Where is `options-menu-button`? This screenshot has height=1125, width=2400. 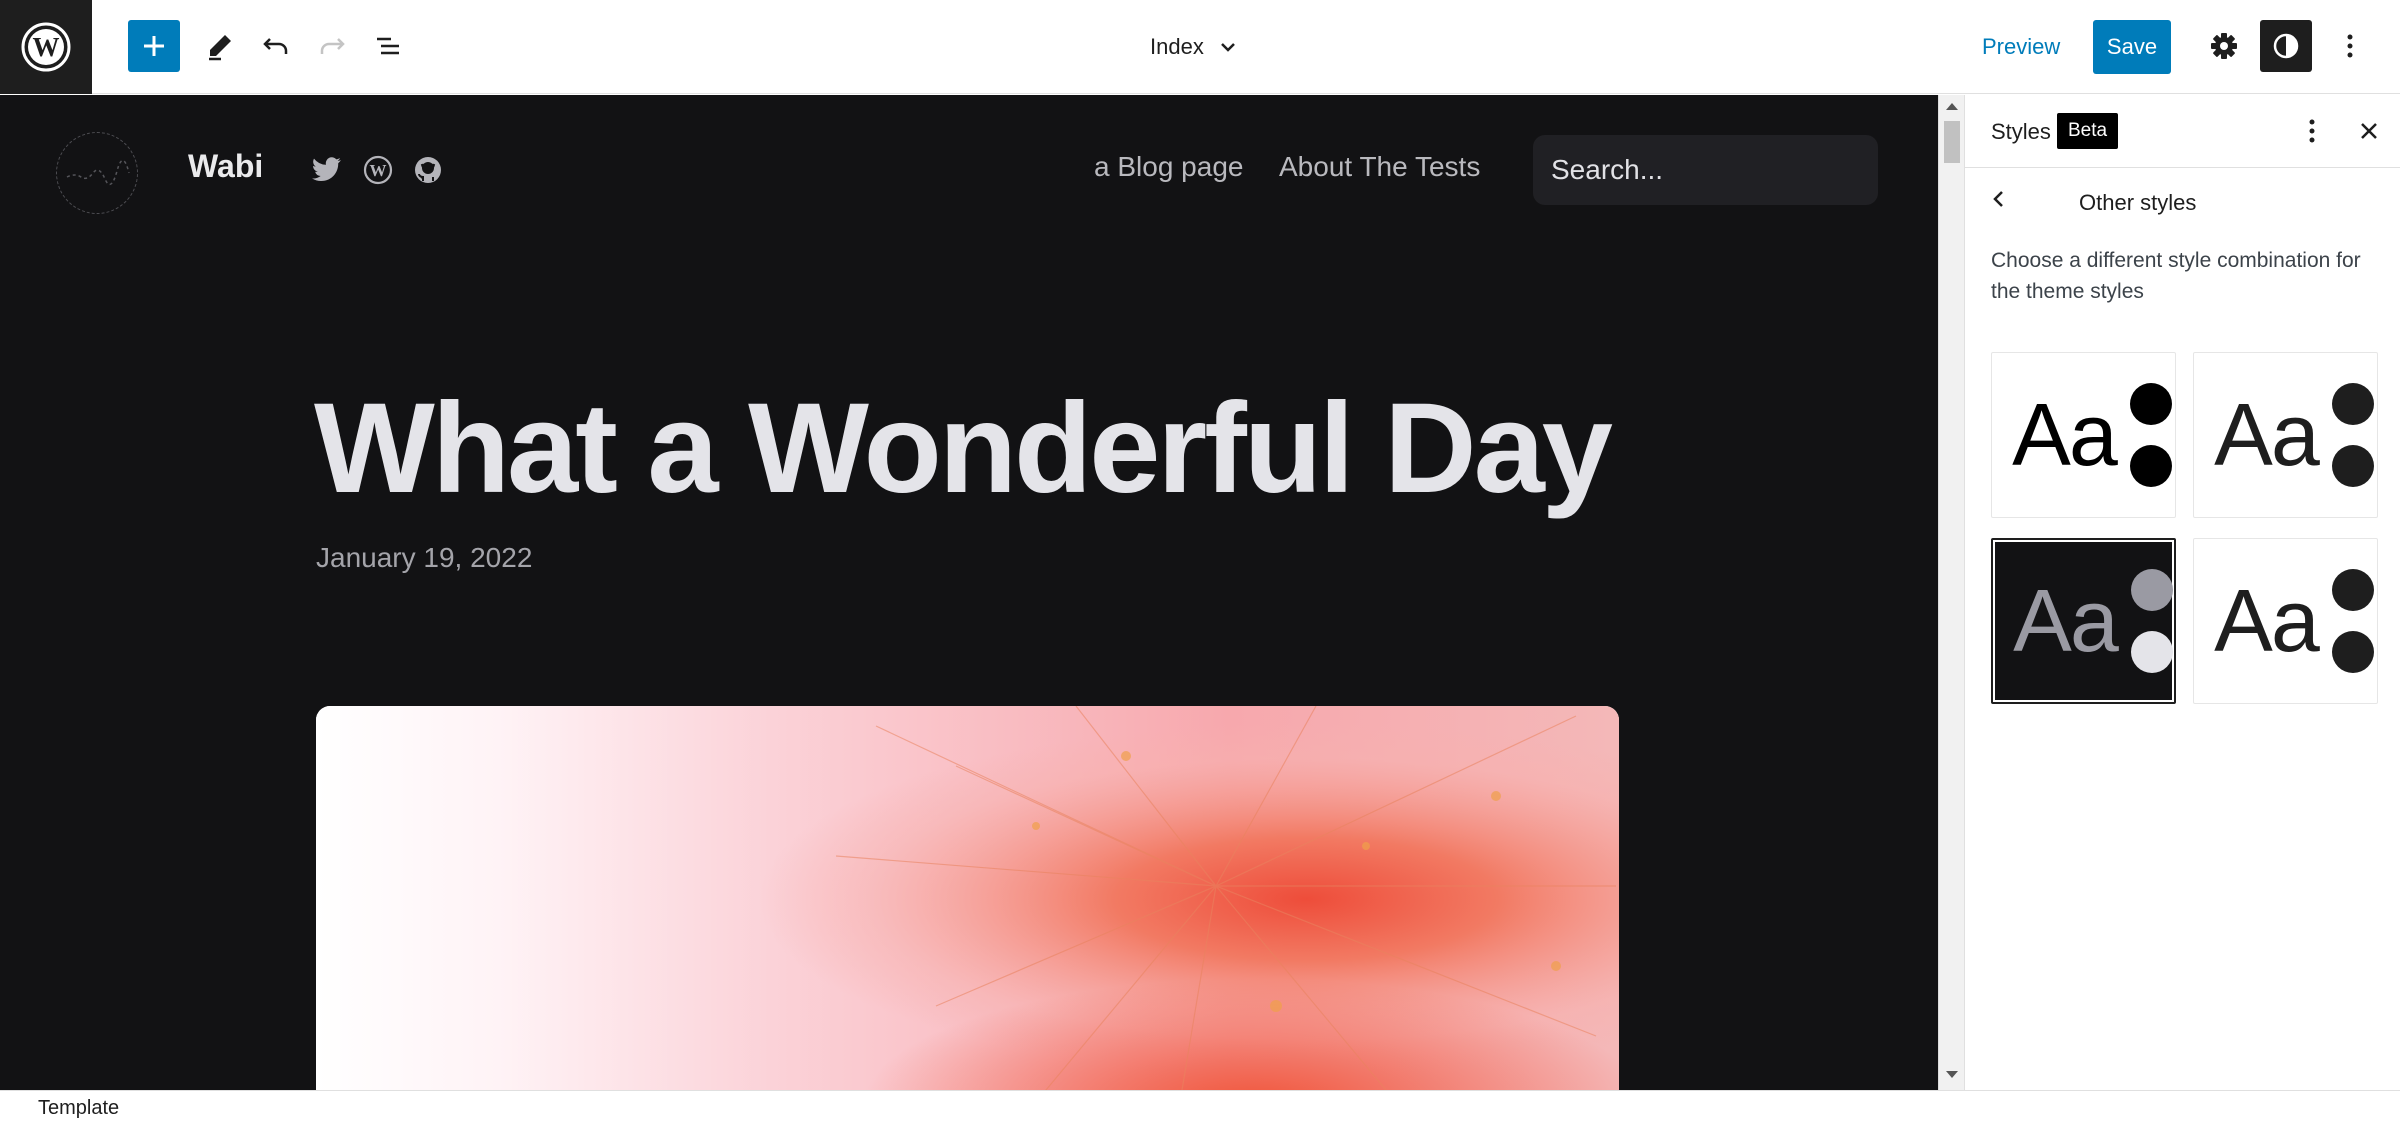
options-menu-button is located at coordinates (2350, 46).